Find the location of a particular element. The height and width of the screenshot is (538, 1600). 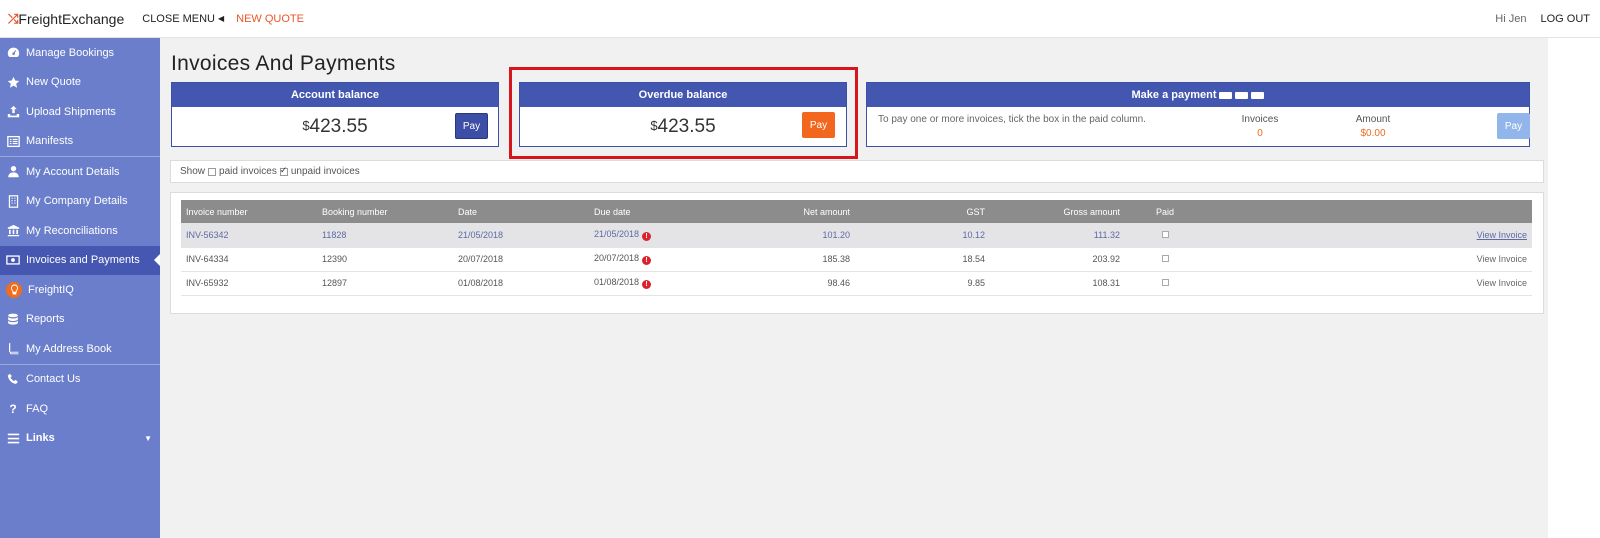

dashboard-icon is located at coordinates (13, 53).